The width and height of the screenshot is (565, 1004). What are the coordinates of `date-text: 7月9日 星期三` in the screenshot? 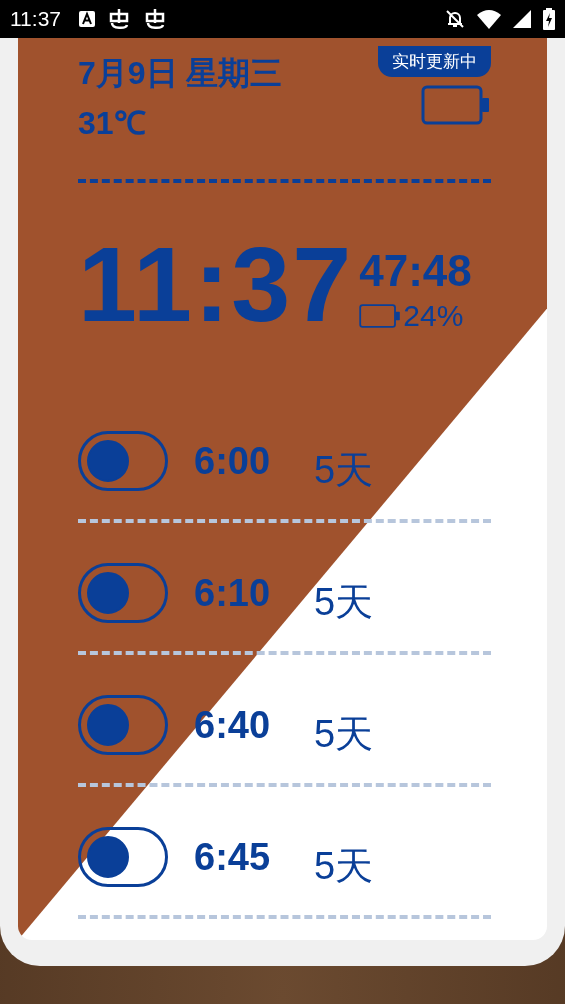 It's located at (180, 73).